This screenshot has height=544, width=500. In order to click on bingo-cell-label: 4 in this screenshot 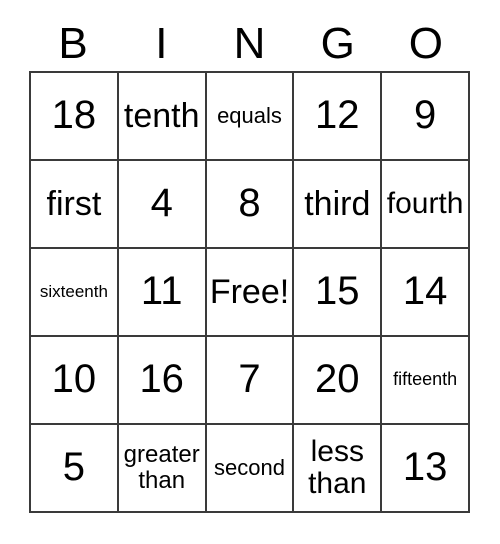, I will do `click(161, 203)`.